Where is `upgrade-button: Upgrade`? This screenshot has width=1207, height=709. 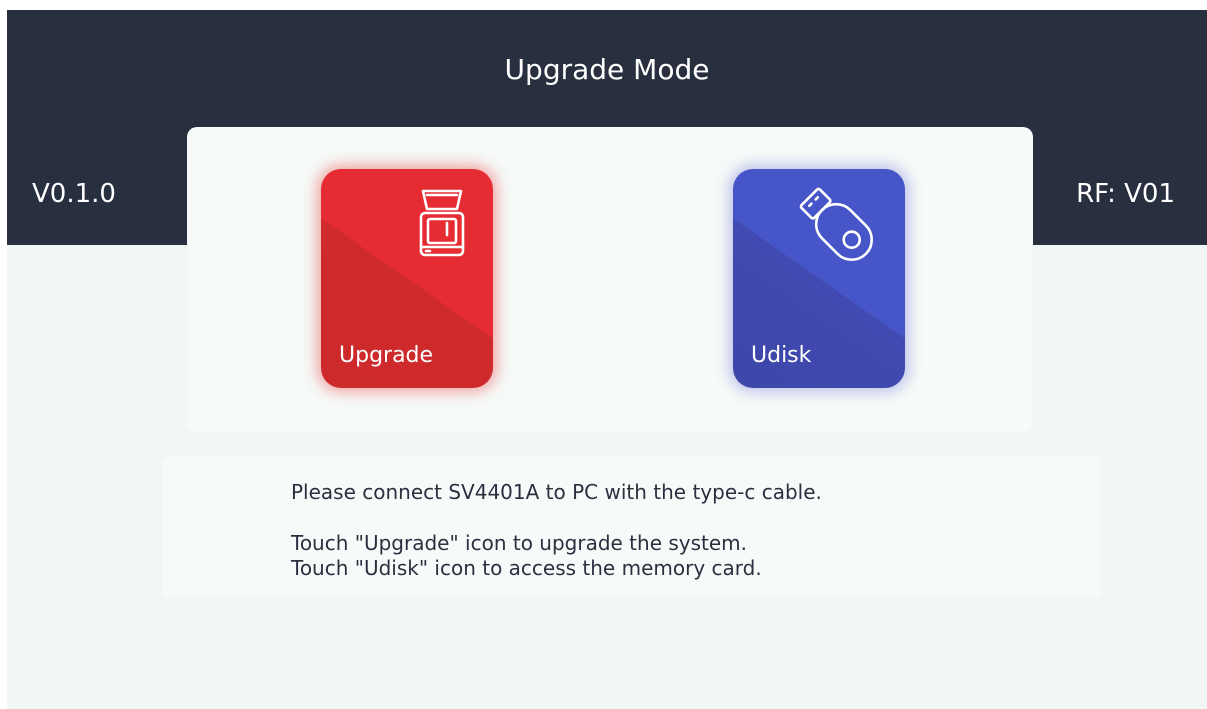
upgrade-button: Upgrade is located at coordinates (407, 278).